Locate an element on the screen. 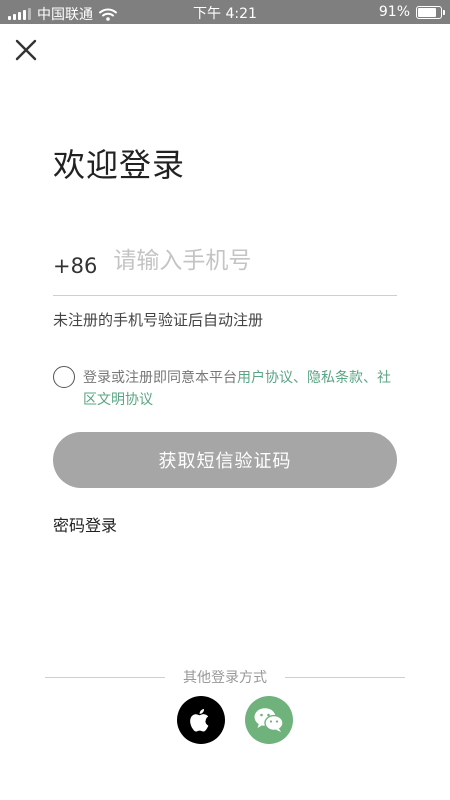 Image resolution: width=450 pixels, height=800 pixels. battery-percent: 91% is located at coordinates (394, 12).